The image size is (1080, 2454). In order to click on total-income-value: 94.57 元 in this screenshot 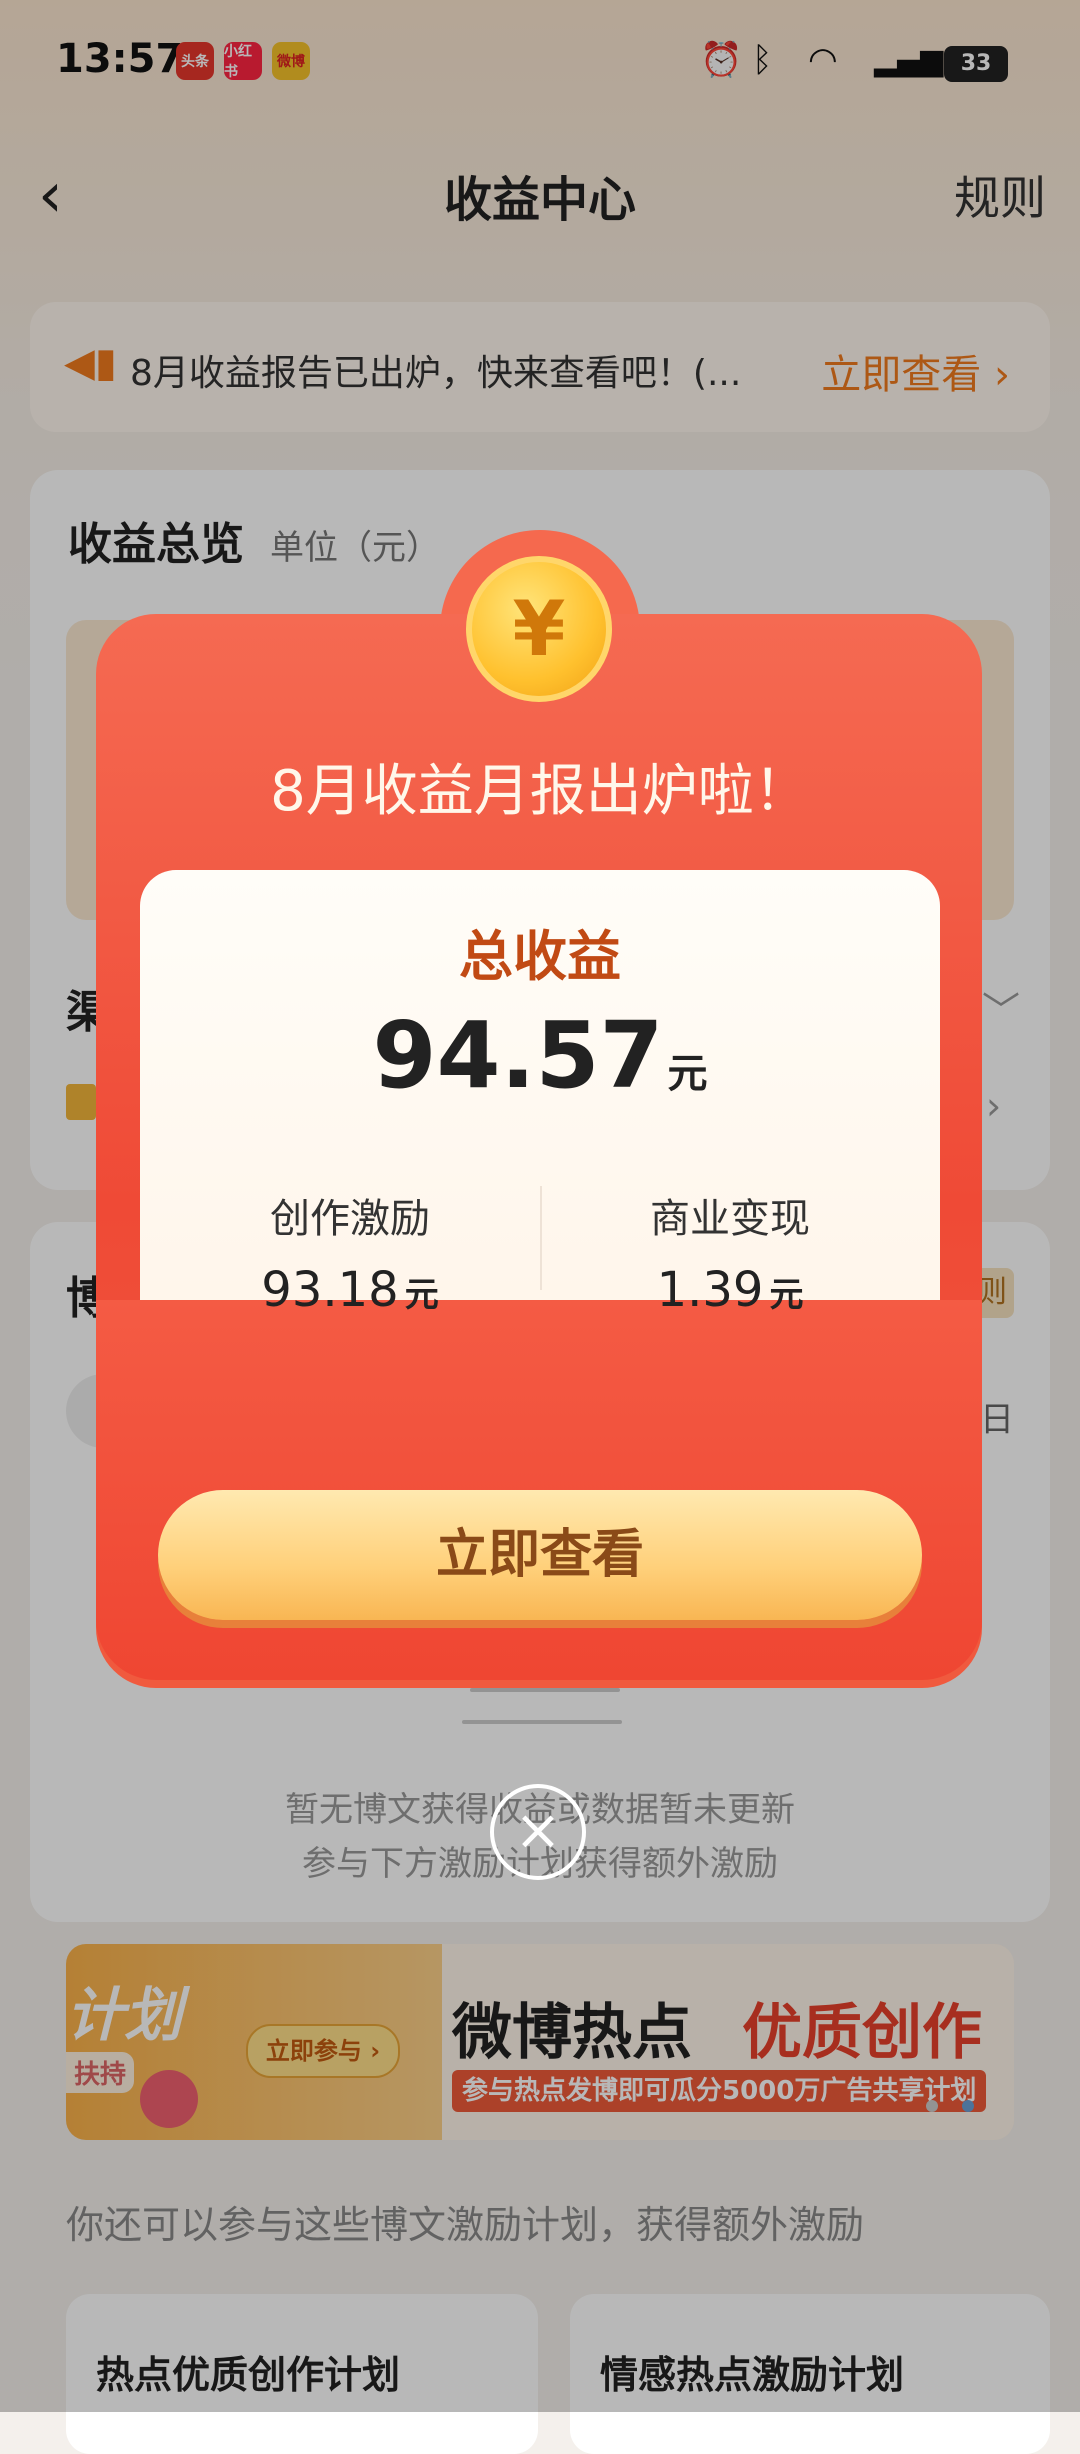, I will do `click(540, 1055)`.